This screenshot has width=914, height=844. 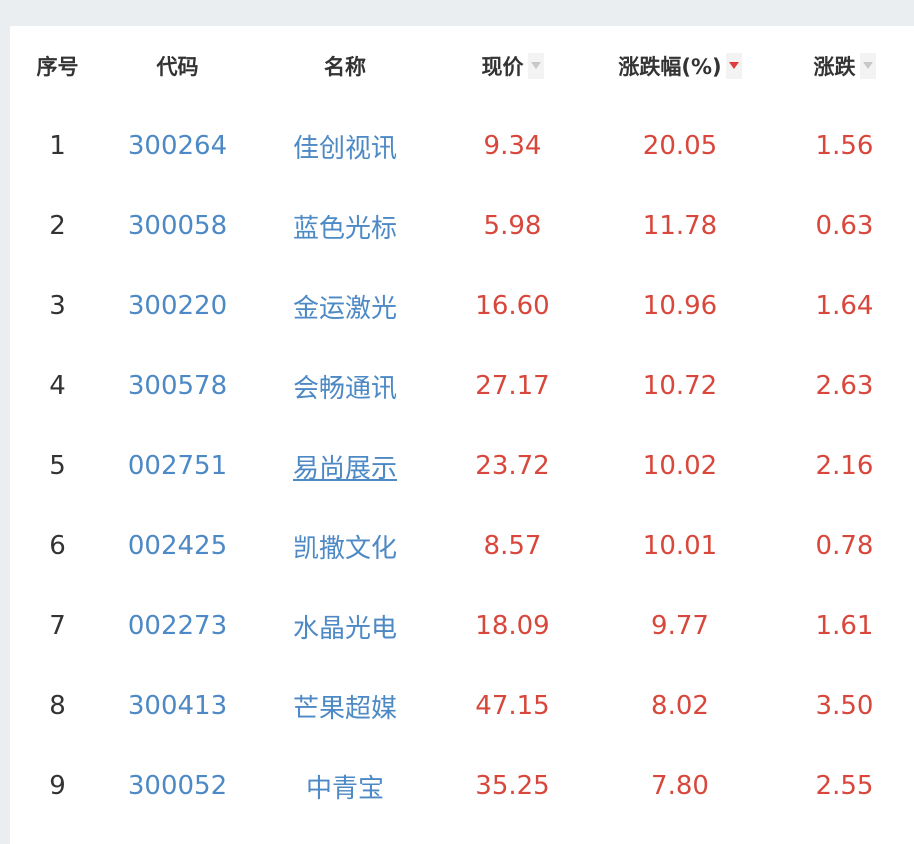 I want to click on change-percent: 10.02, so click(x=680, y=466).